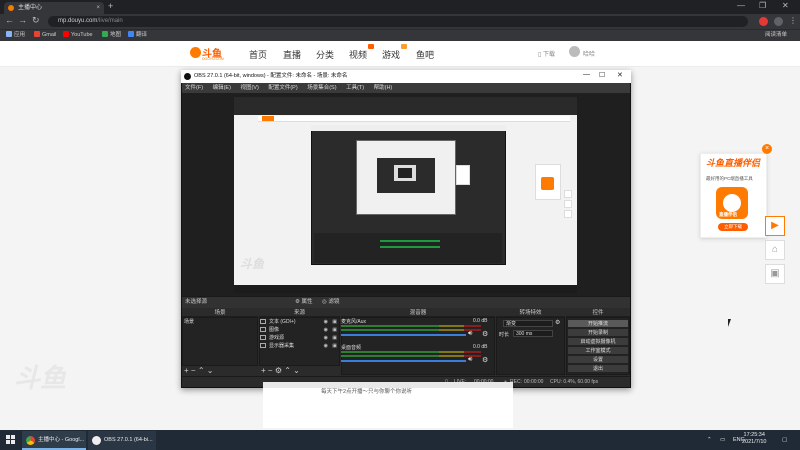 This screenshot has height=450, width=800. Describe the element at coordinates (22, 20) in the screenshot. I see `forward-icon: →` at that location.